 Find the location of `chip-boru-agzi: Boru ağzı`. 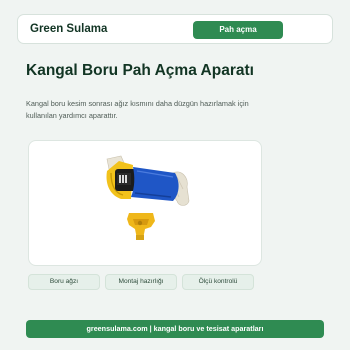

chip-boru-agzi: Boru ağzı is located at coordinates (64, 282).